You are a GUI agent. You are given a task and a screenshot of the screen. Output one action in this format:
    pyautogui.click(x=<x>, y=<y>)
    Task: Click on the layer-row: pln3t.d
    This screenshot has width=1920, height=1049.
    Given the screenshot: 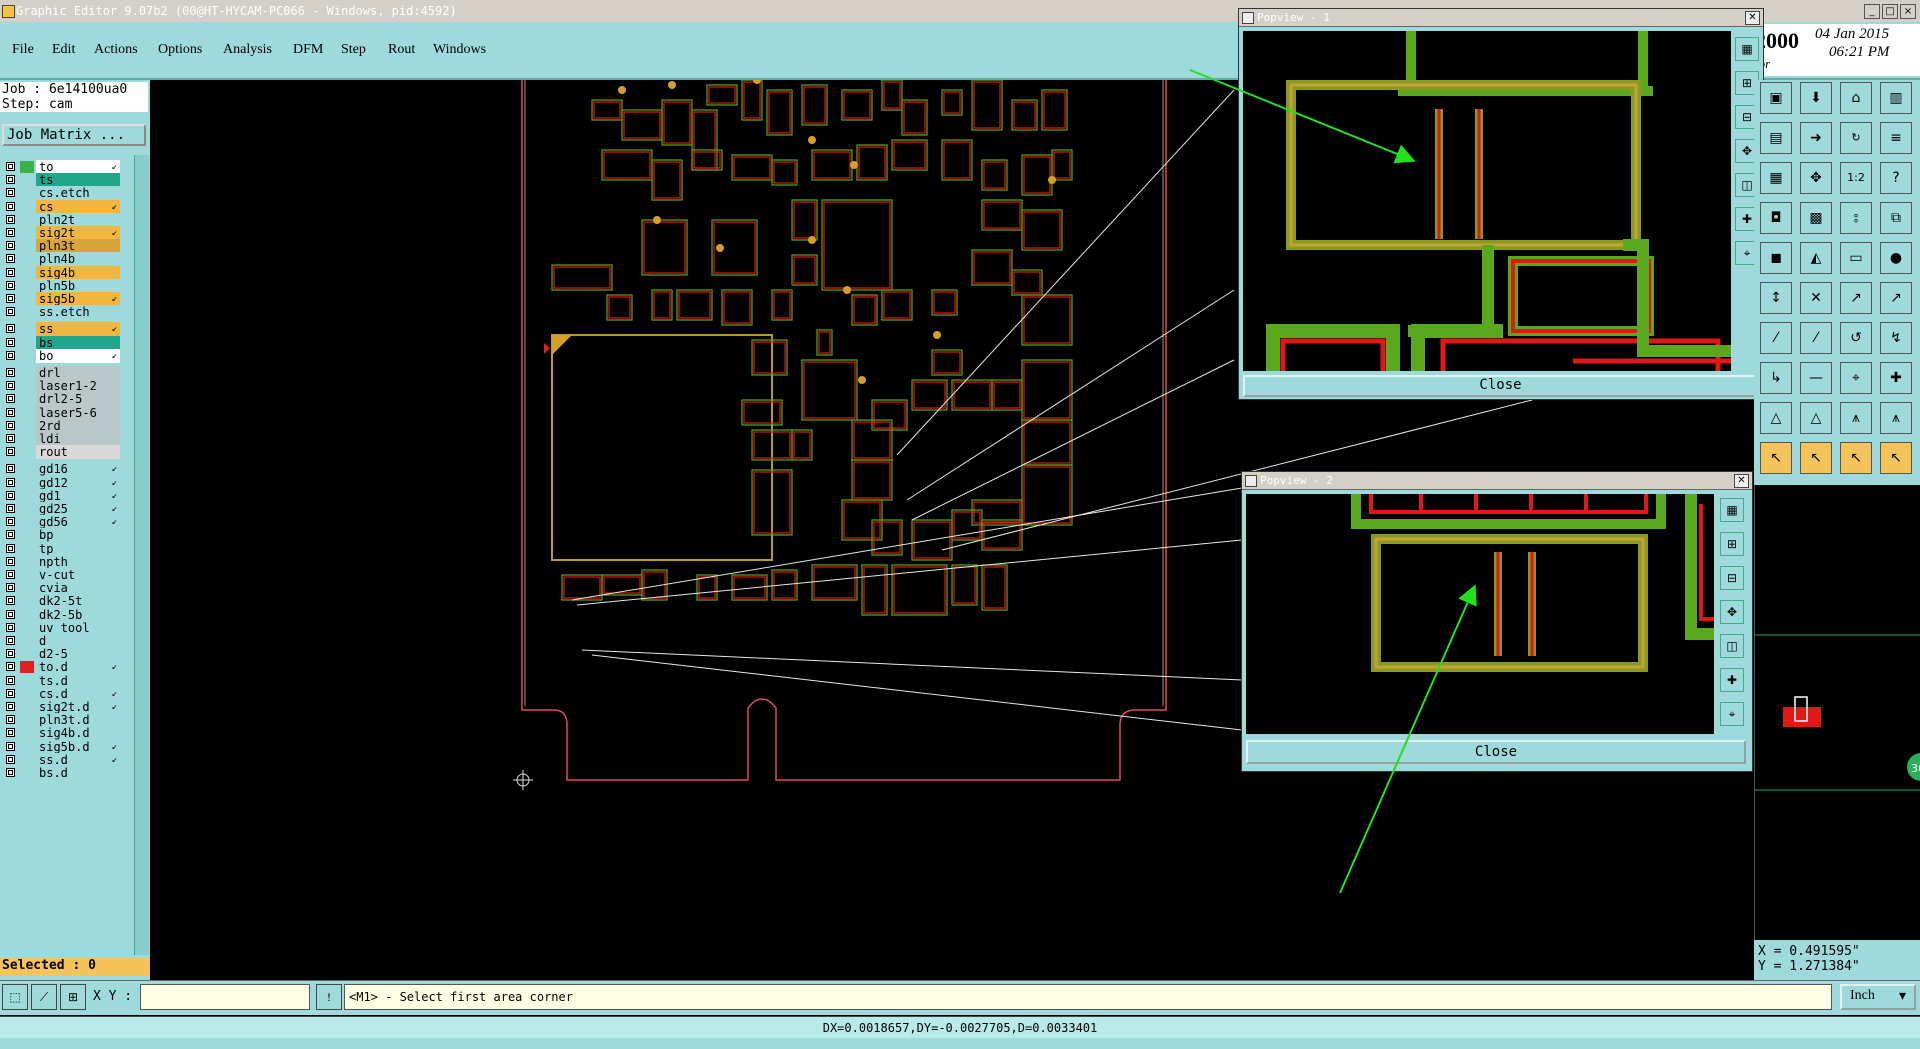 What is the action you would take?
    pyautogui.click(x=62, y=720)
    